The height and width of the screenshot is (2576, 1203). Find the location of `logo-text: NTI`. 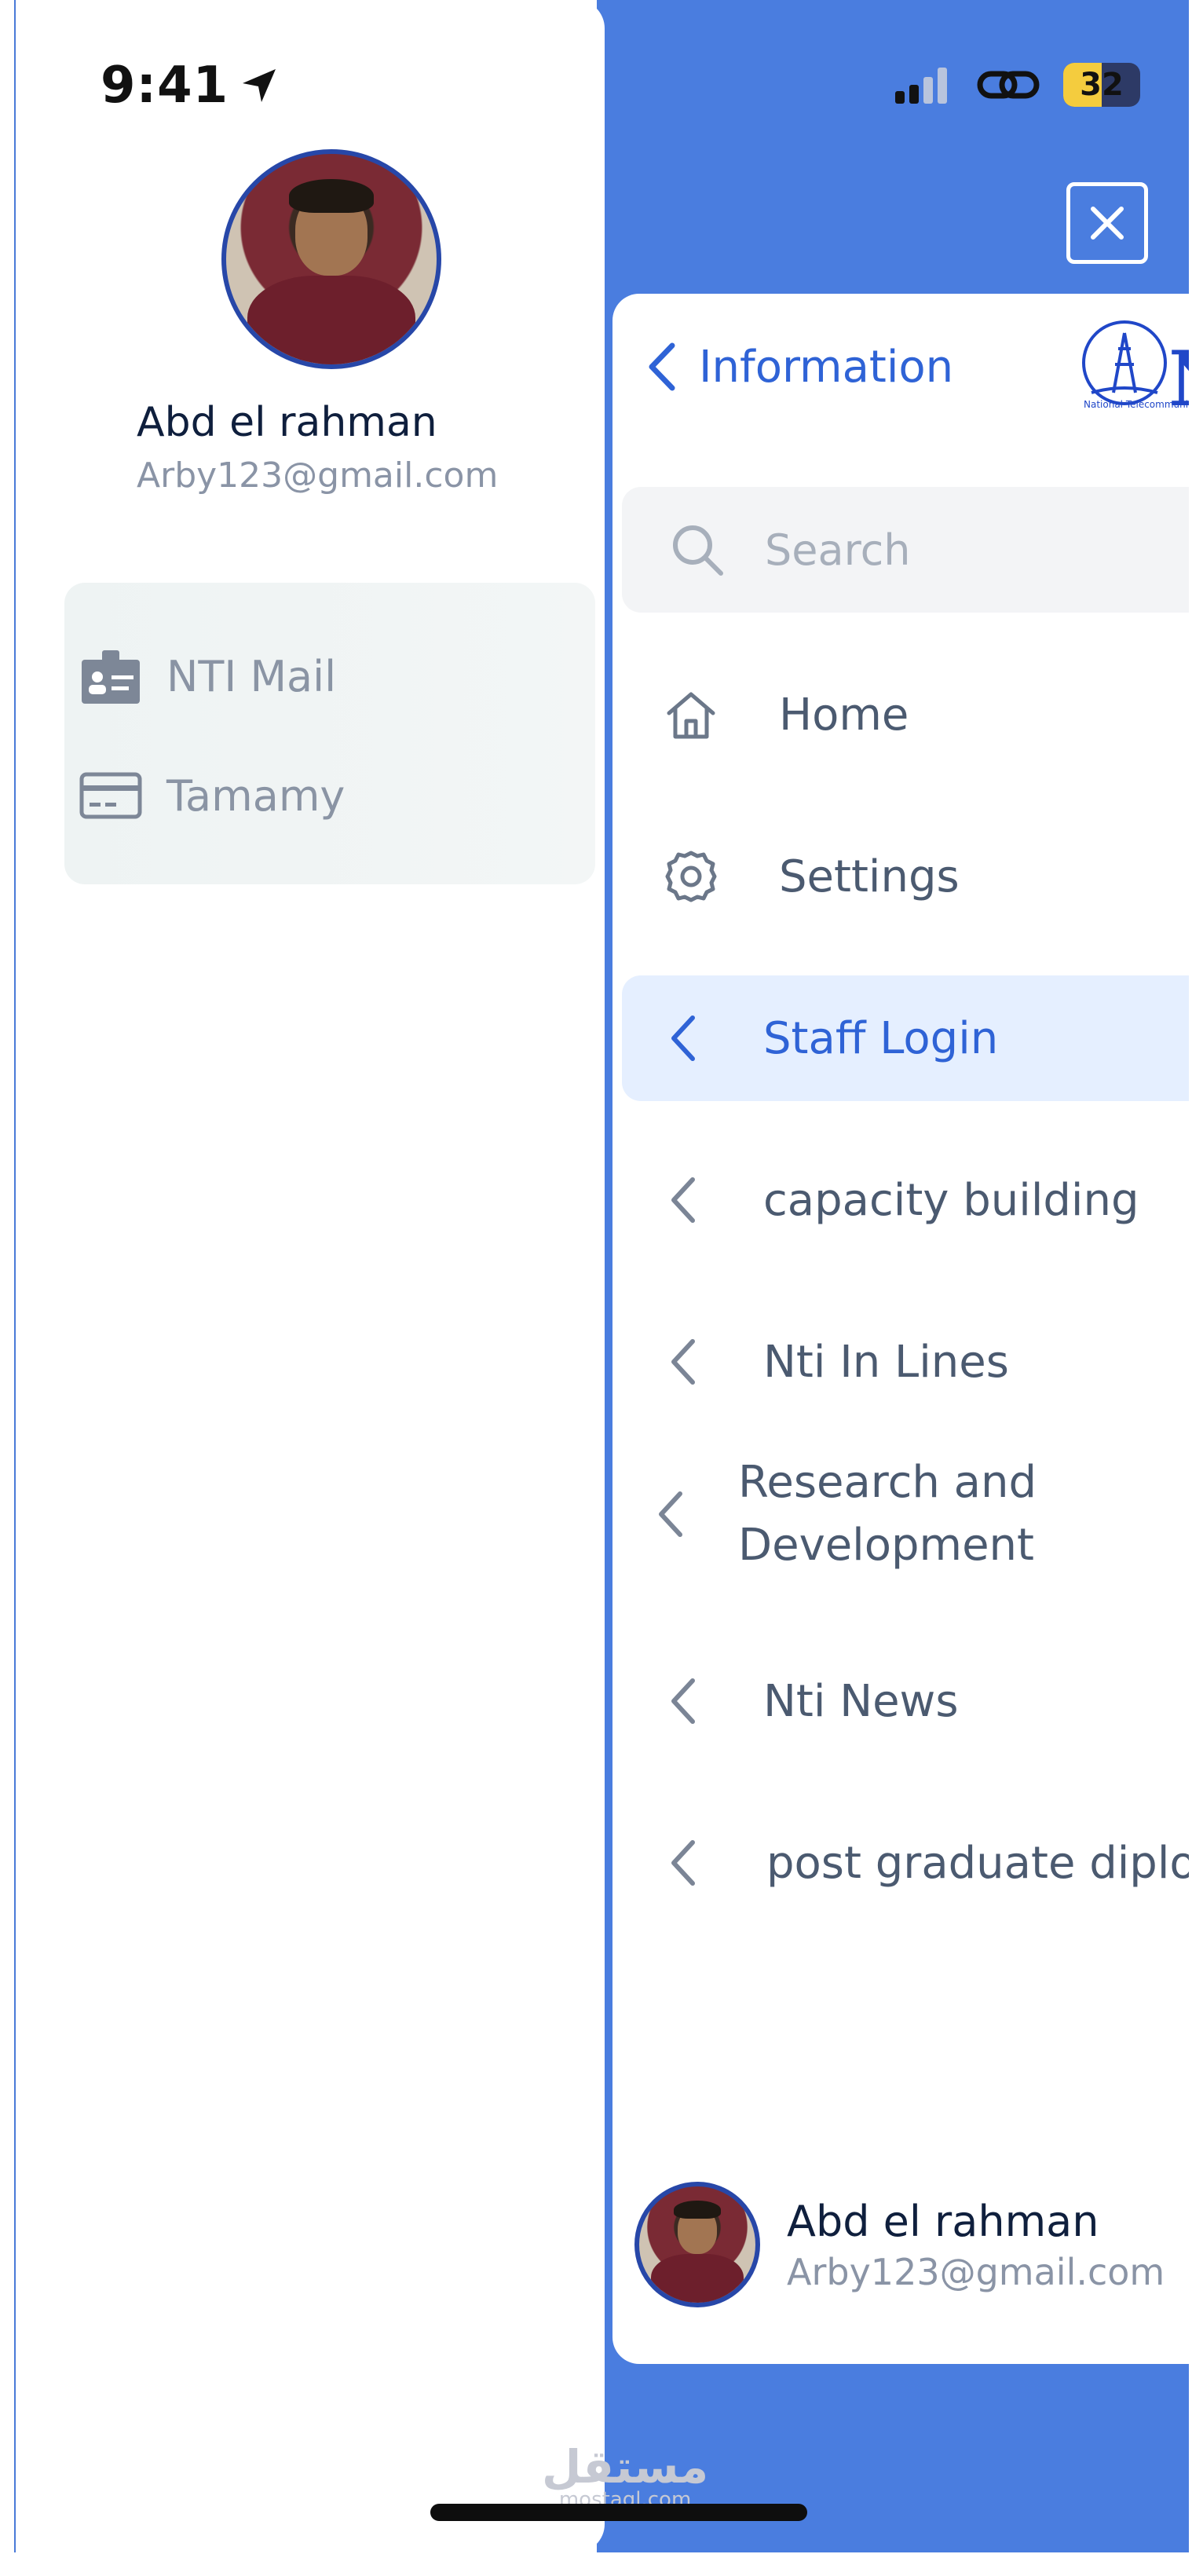

logo-text: NTI is located at coordinates (1178, 379).